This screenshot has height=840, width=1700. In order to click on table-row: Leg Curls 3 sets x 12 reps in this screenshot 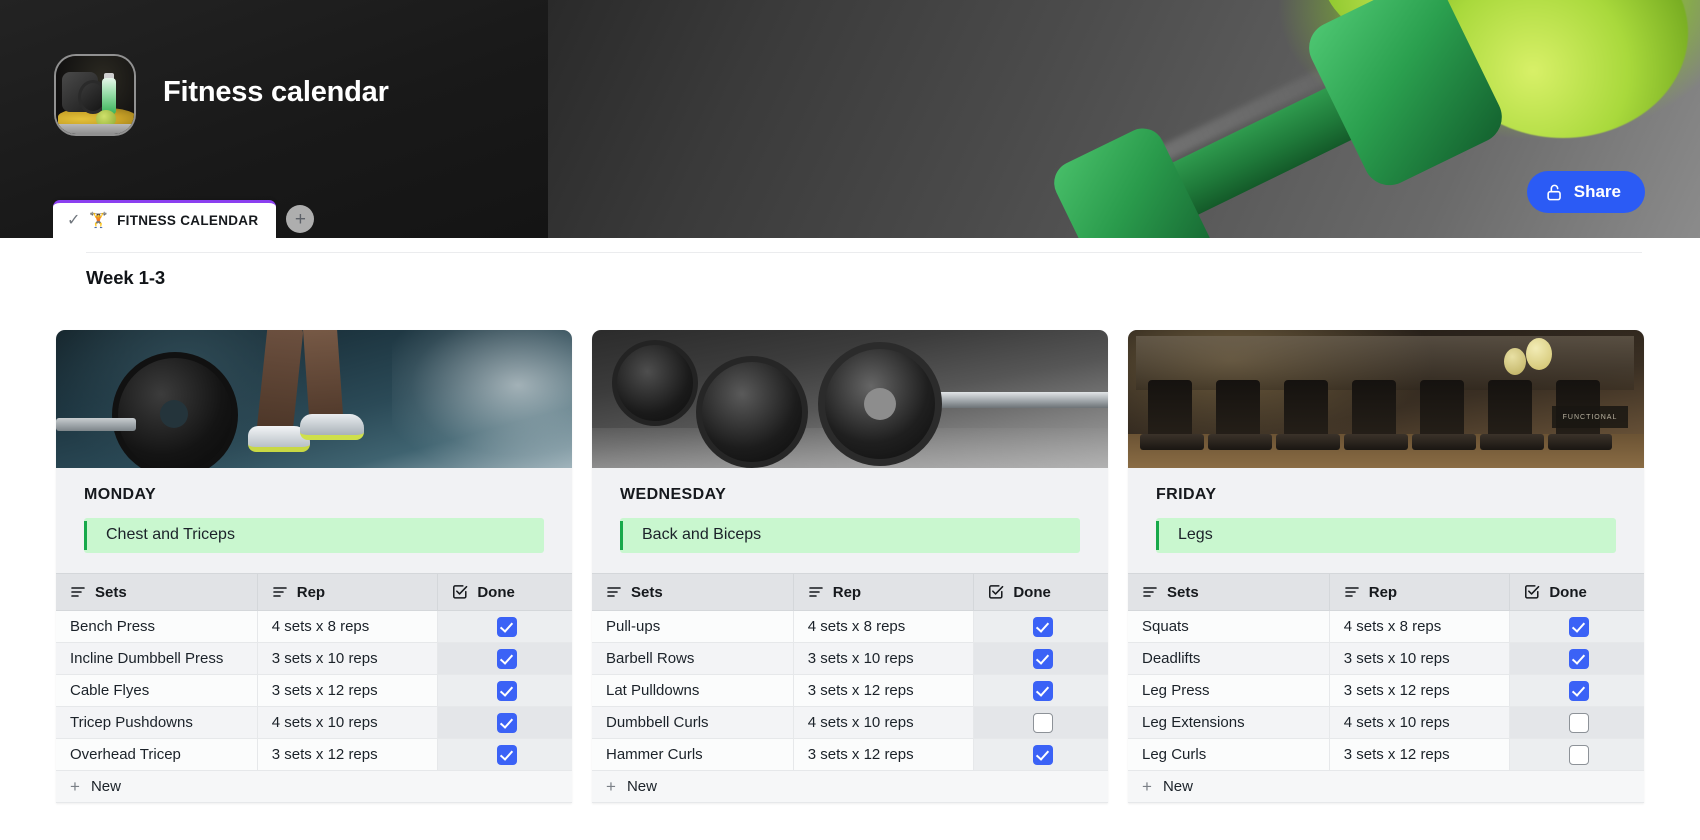, I will do `click(1386, 754)`.